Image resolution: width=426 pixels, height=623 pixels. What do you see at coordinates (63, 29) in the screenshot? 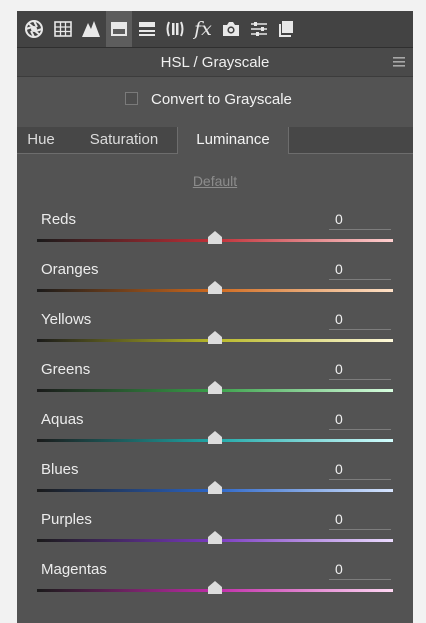
I see `grid-icon` at bounding box center [63, 29].